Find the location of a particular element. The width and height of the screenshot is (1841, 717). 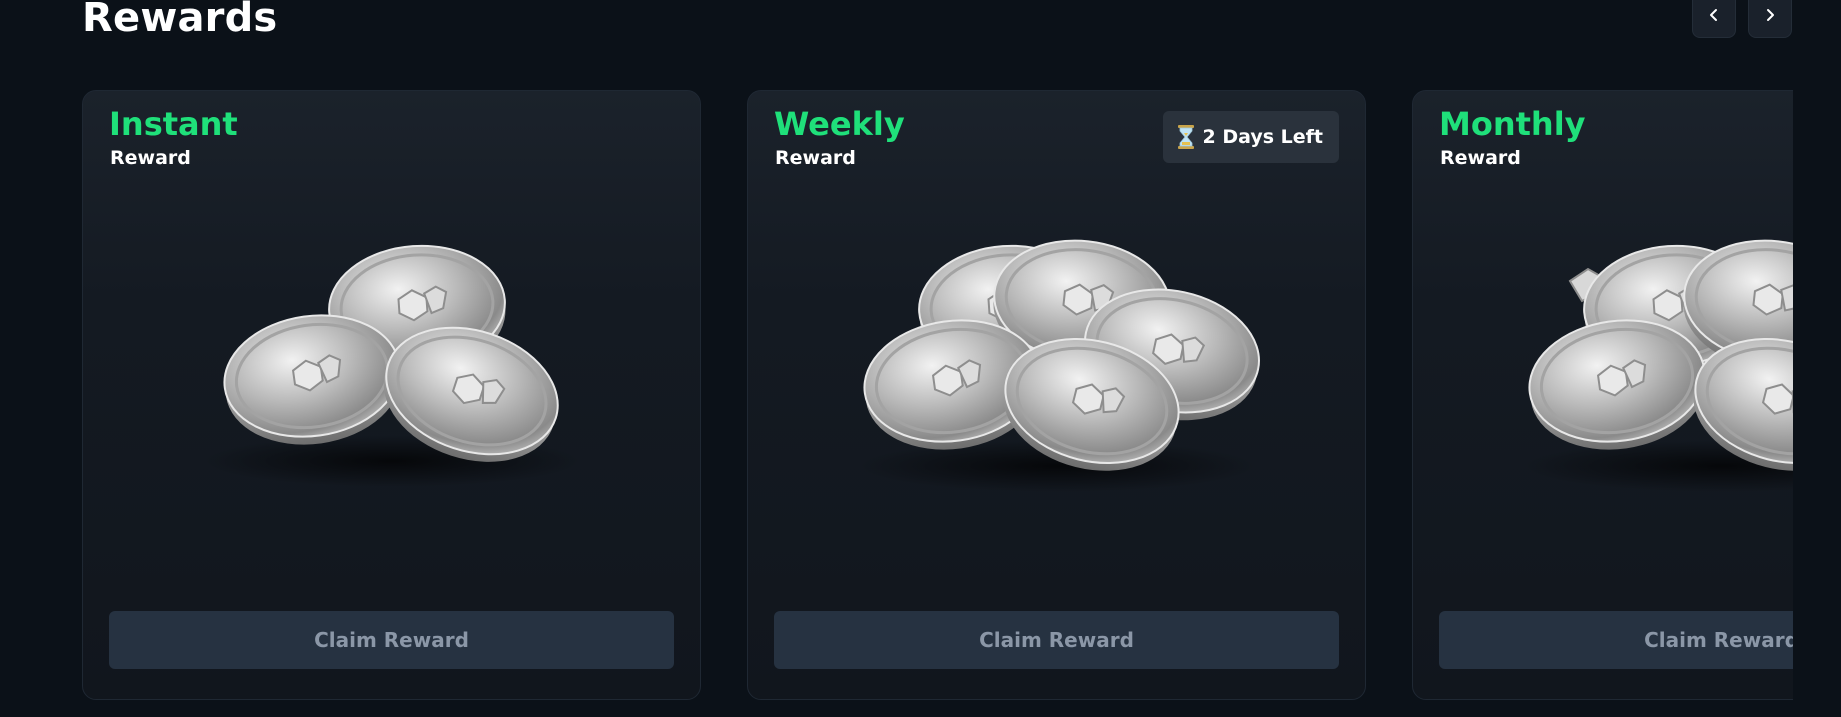

hourglass-icon is located at coordinates (1185, 137).